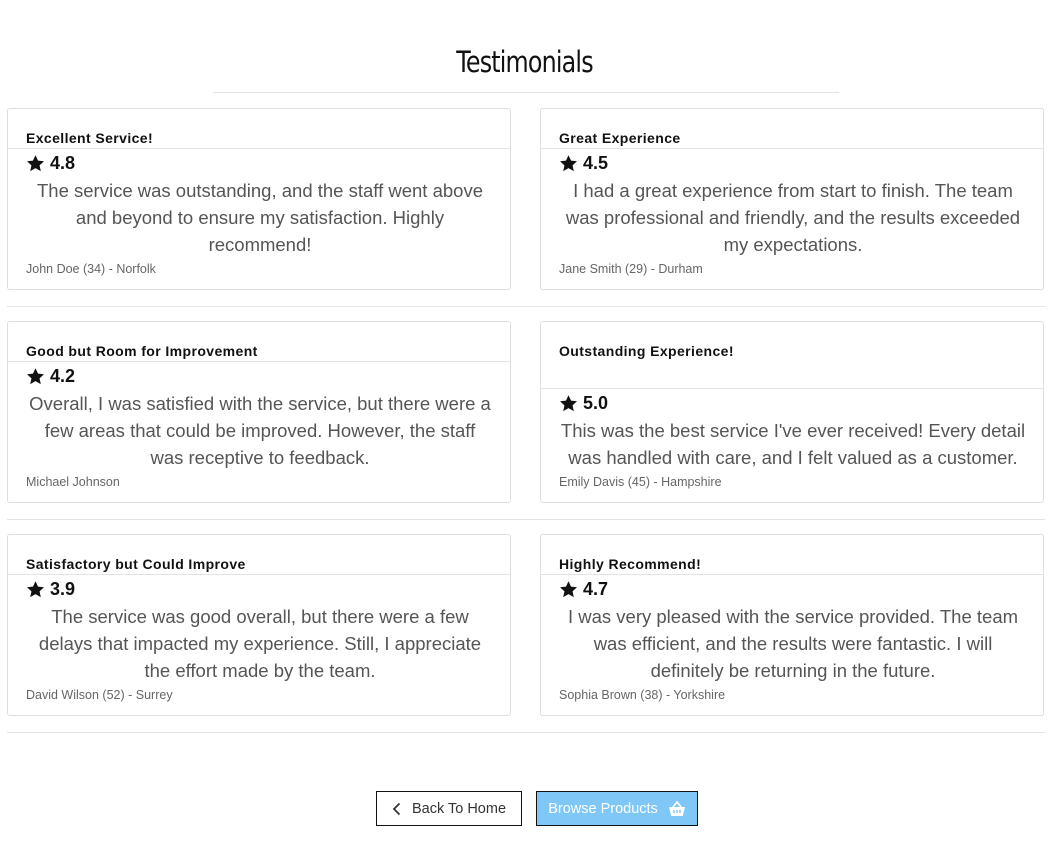 The image size is (1049, 849). I want to click on card-header: Excellent Service!, so click(259, 129).